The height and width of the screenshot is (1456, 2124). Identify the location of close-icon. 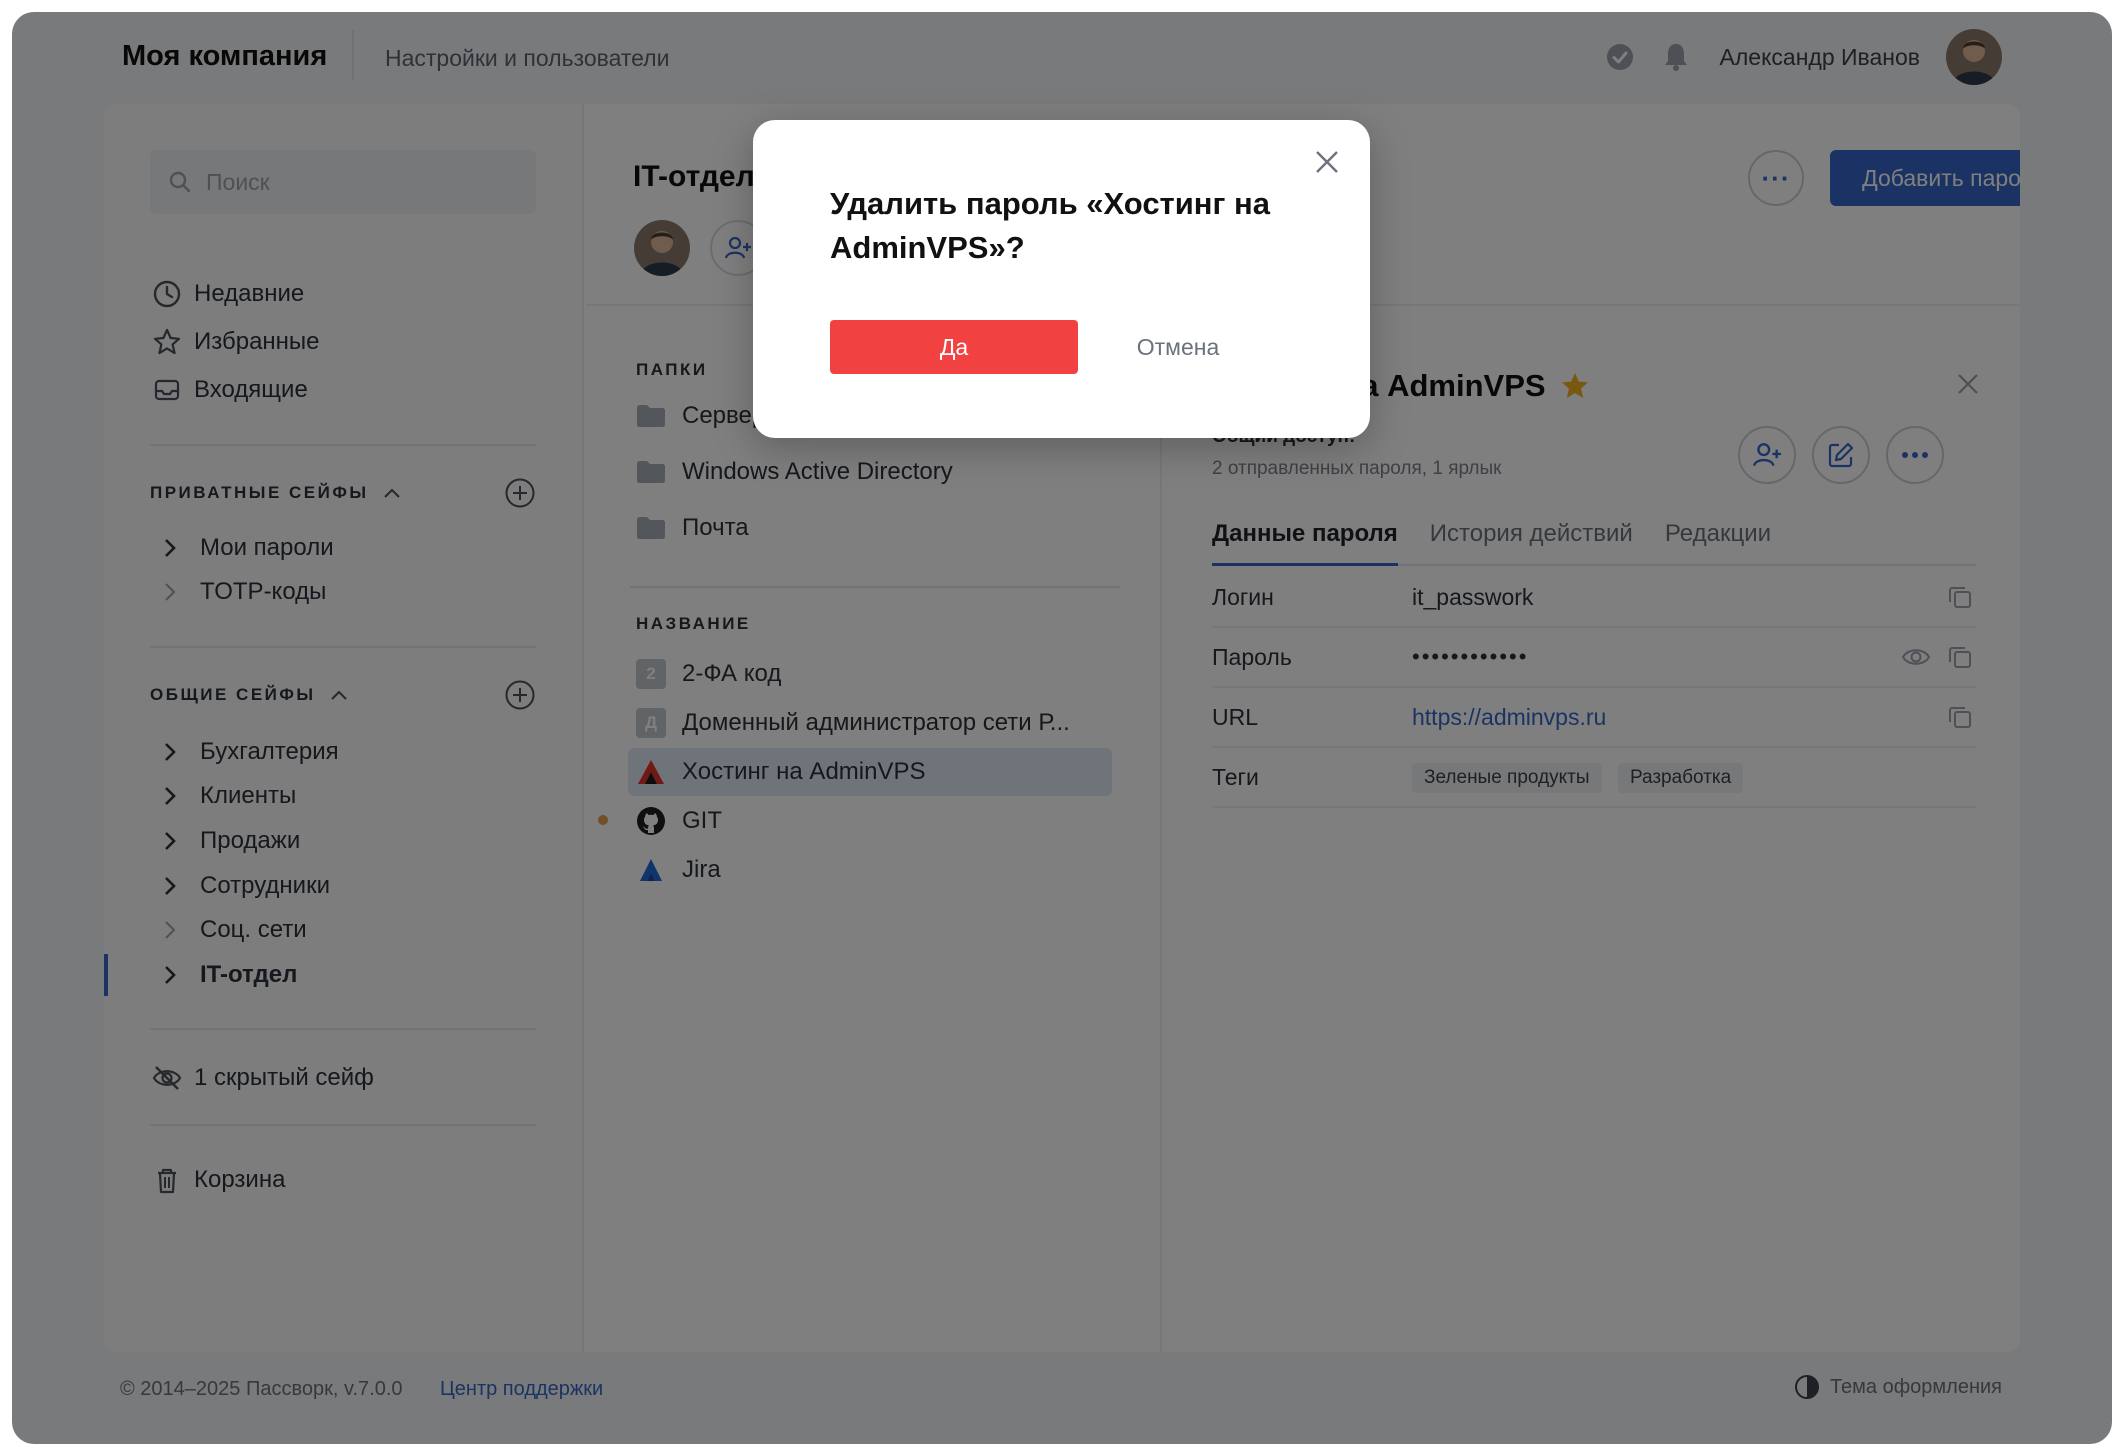
(1327, 162).